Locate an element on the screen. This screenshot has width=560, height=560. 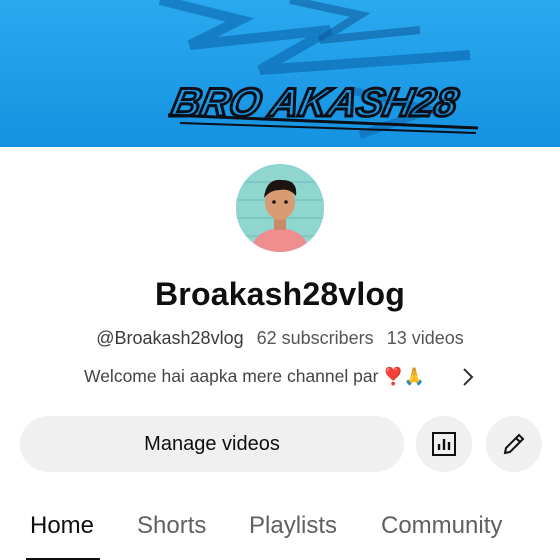
channel-handle: @Broakash28vlog is located at coordinates (169, 338).